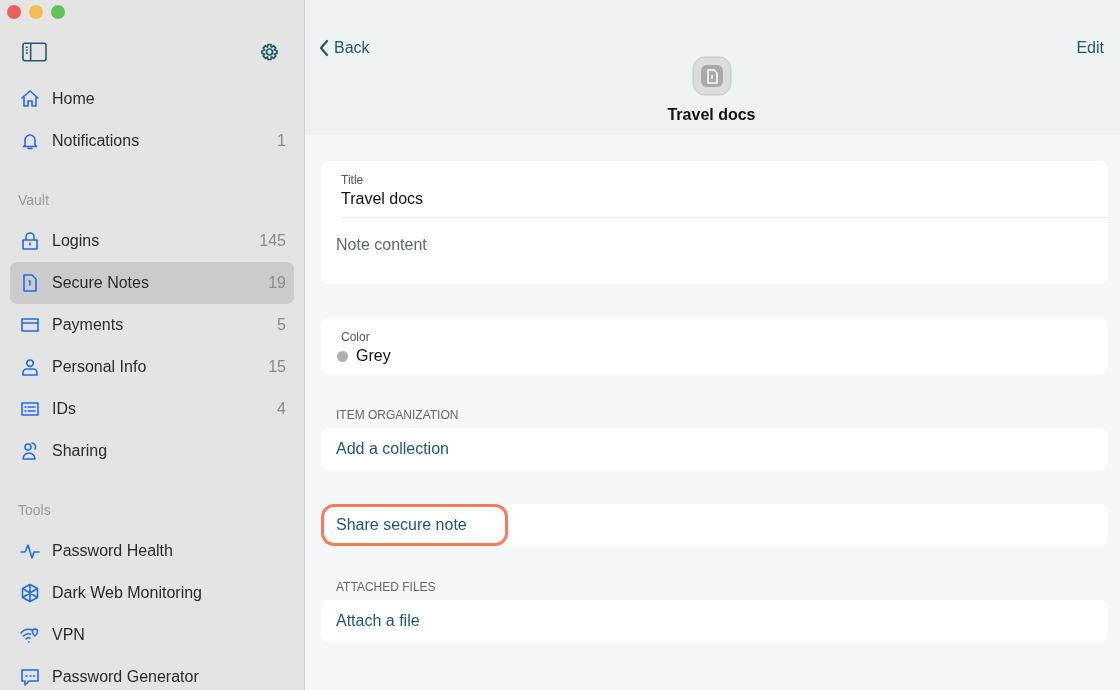 The width and height of the screenshot is (1120, 690). I want to click on chat-icon, so click(30, 677).